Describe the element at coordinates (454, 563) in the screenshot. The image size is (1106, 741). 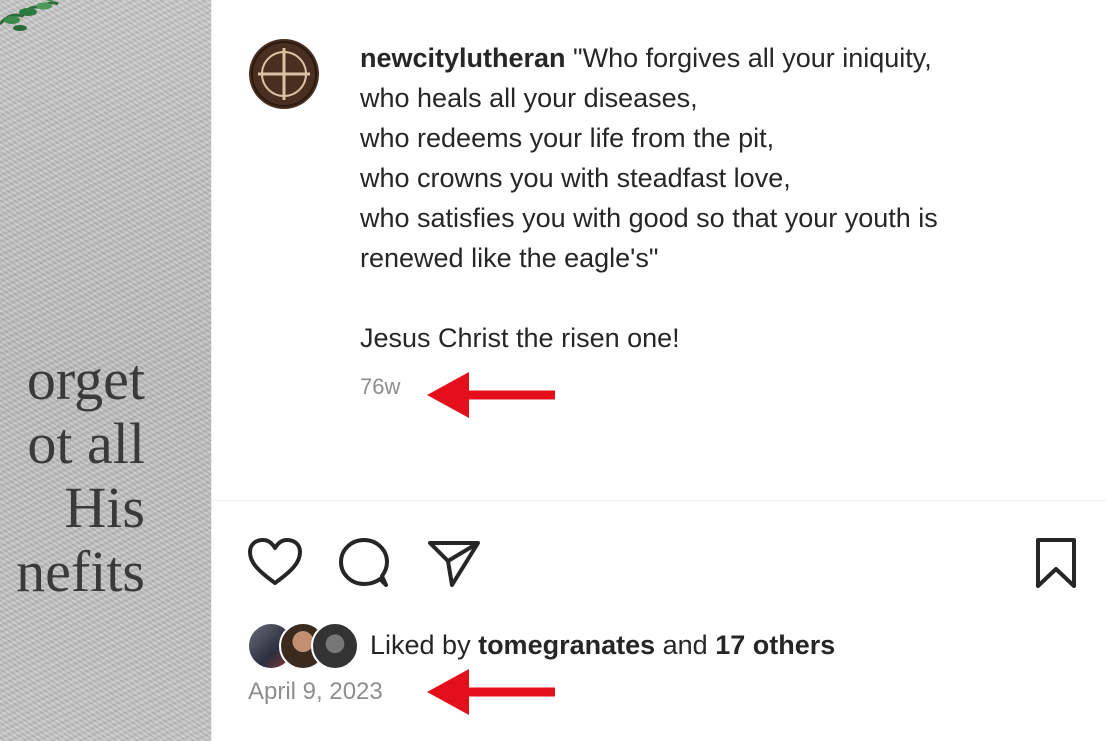
I see `paper-plane-icon` at that location.